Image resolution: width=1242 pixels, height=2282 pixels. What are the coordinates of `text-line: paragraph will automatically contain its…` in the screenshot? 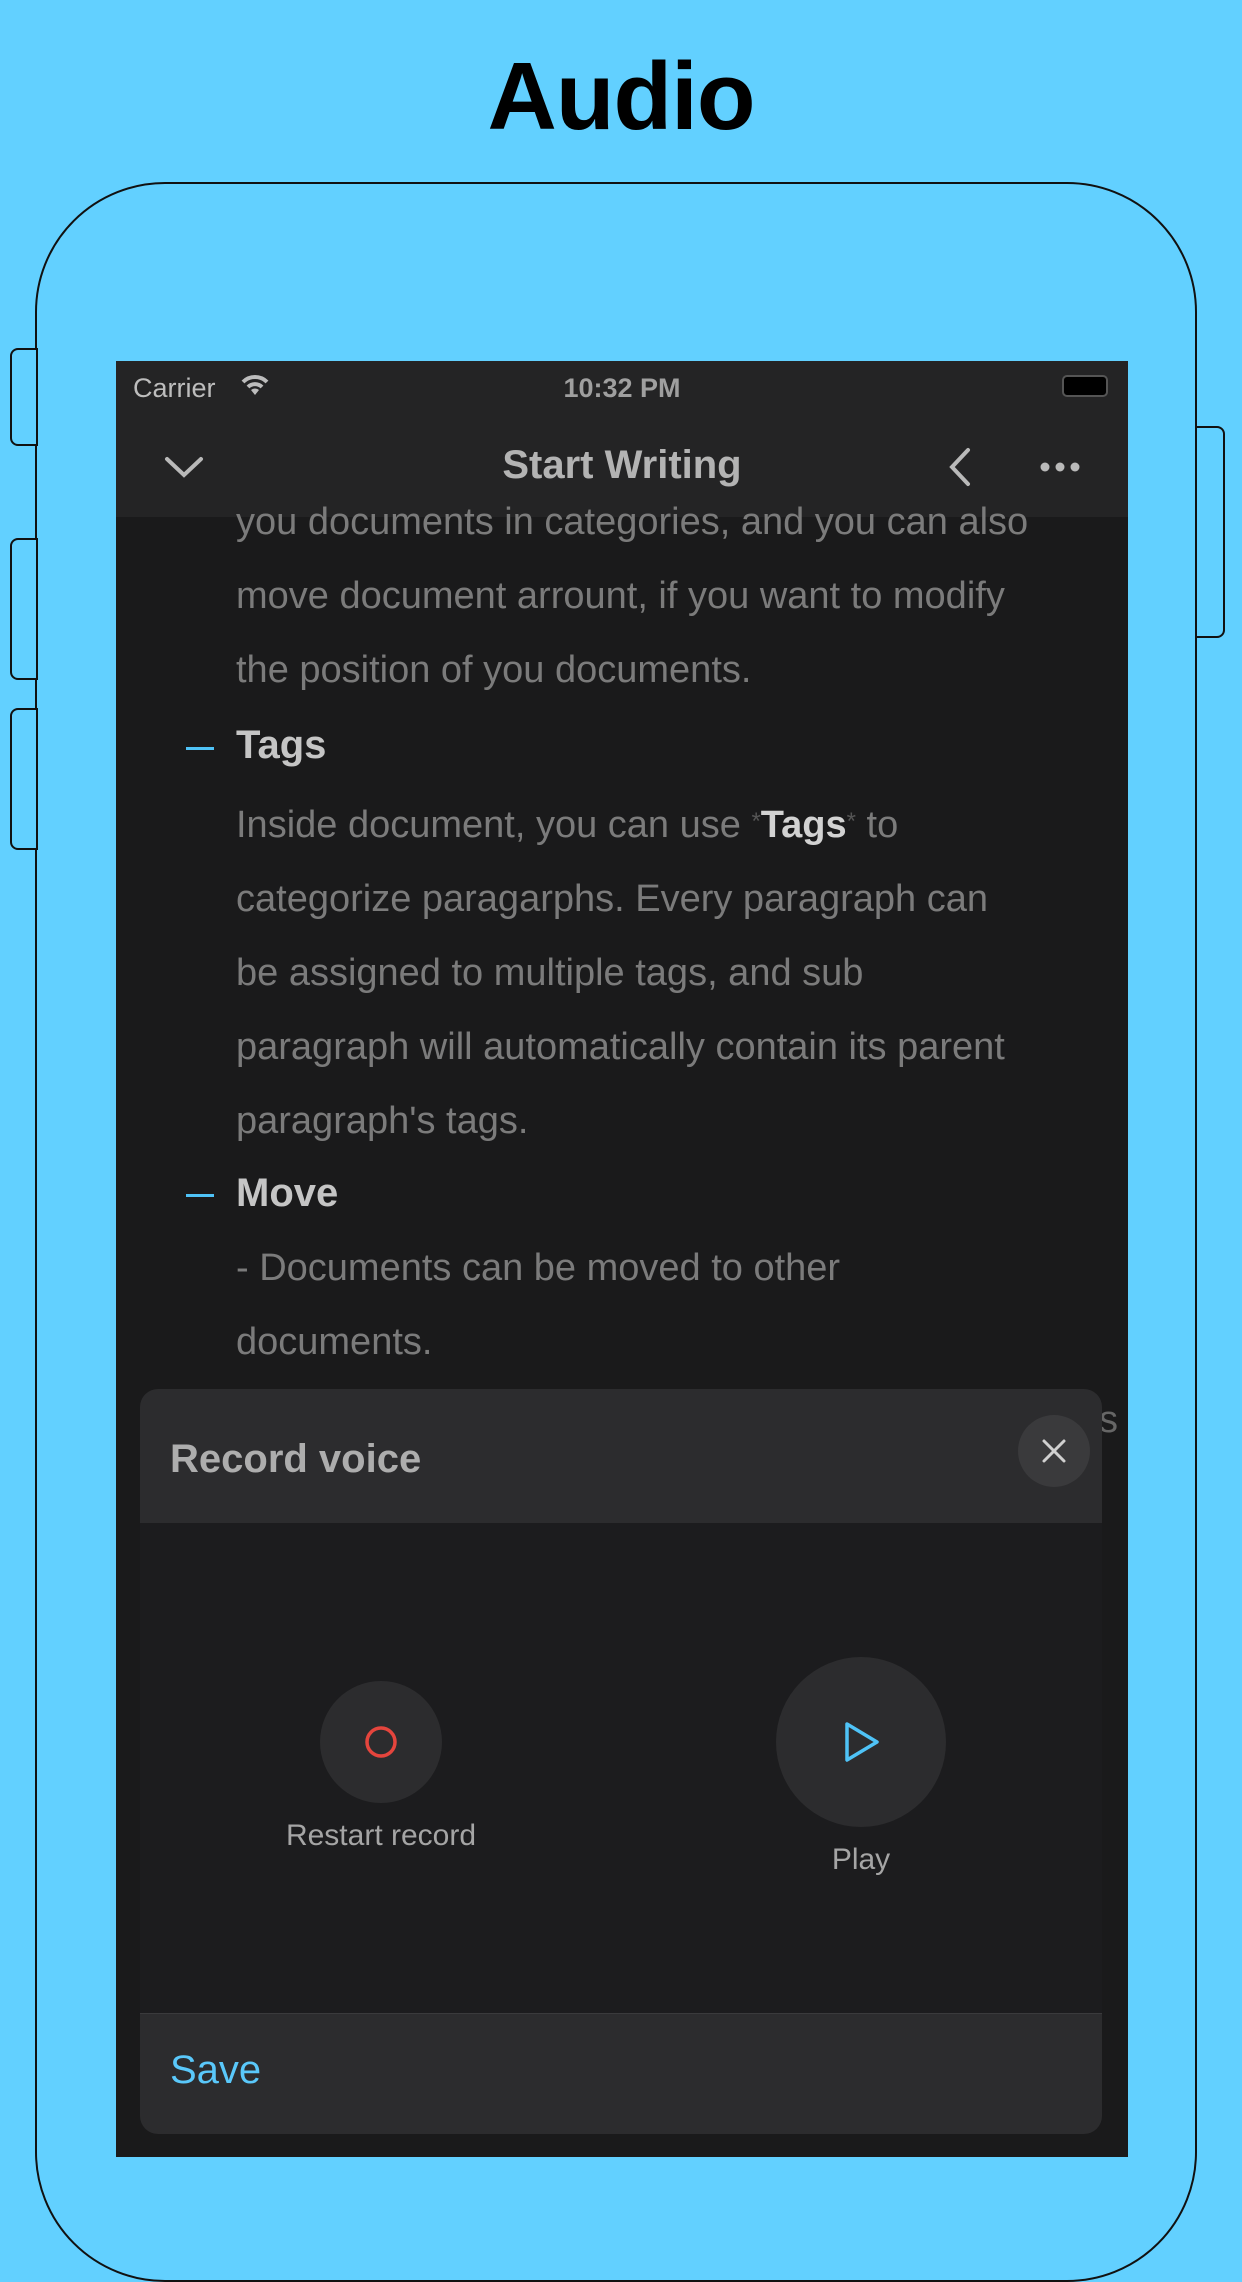 It's located at (620, 1047).